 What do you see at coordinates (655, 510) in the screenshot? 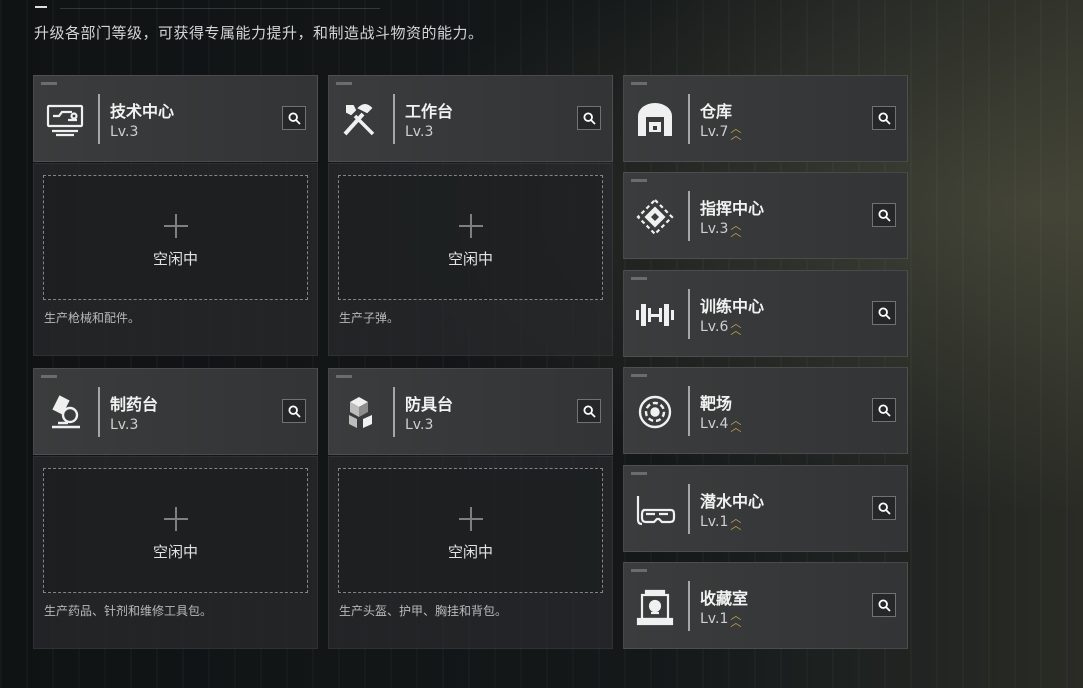
I see `diving-mask-icon` at bounding box center [655, 510].